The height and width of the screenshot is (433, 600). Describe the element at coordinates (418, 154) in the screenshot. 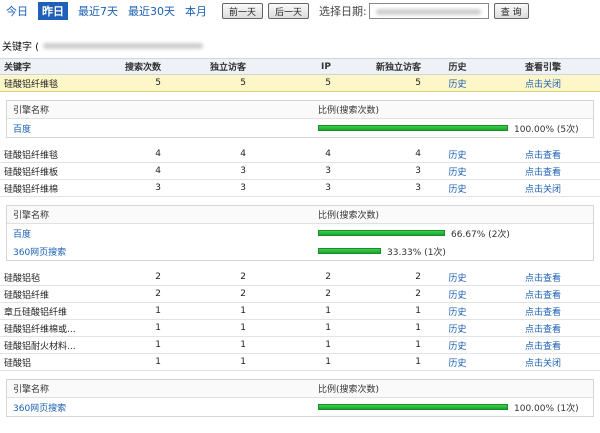

I see `new-visitors-cell: 4` at that location.